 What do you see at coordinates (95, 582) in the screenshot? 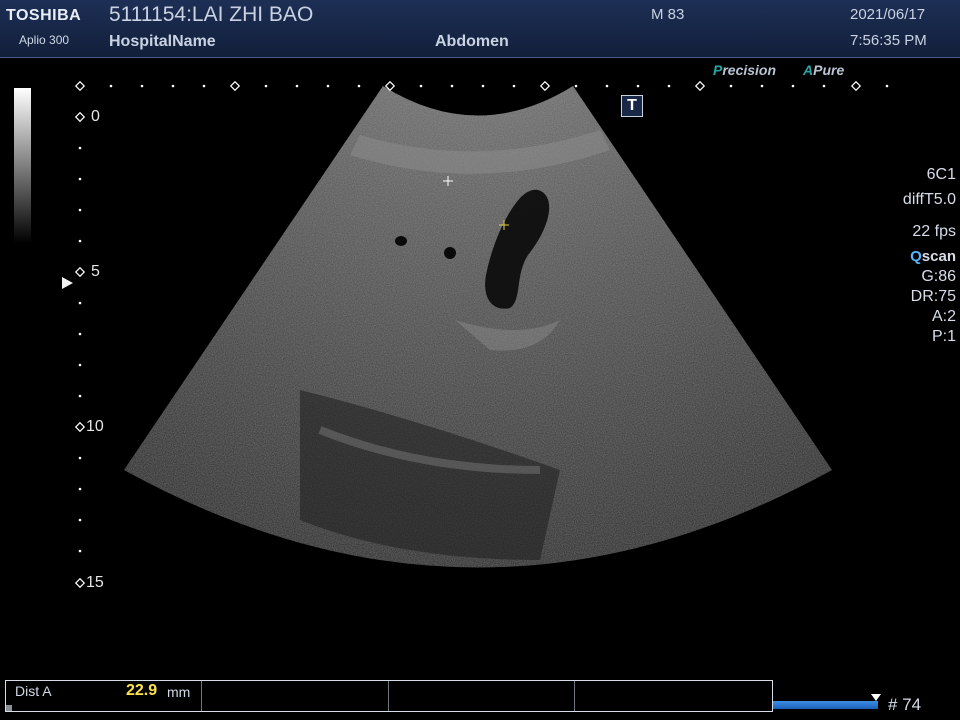
I see `depth-label: 15` at bounding box center [95, 582].